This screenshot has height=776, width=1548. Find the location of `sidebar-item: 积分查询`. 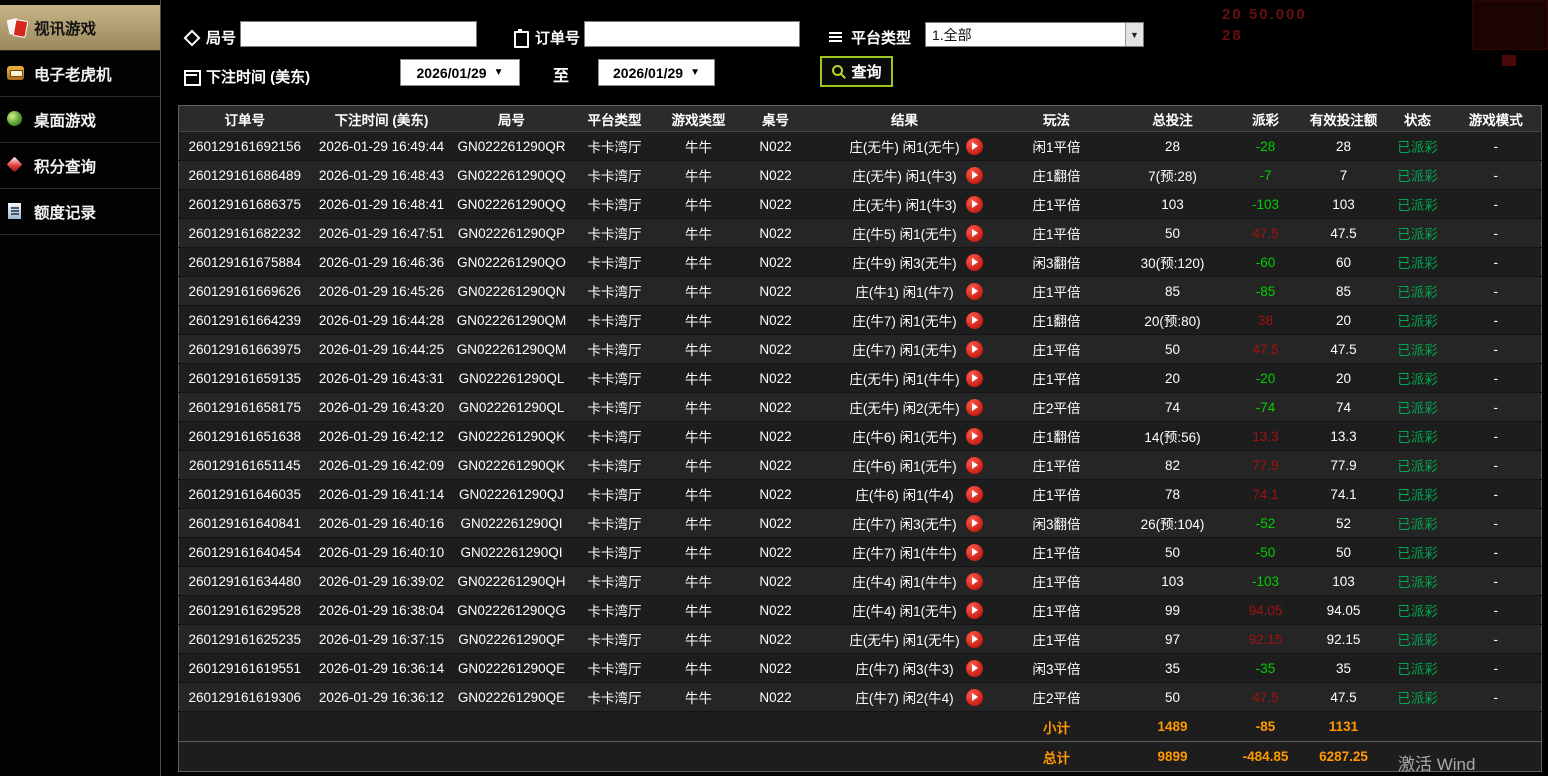

sidebar-item: 积分查询 is located at coordinates (80, 166).